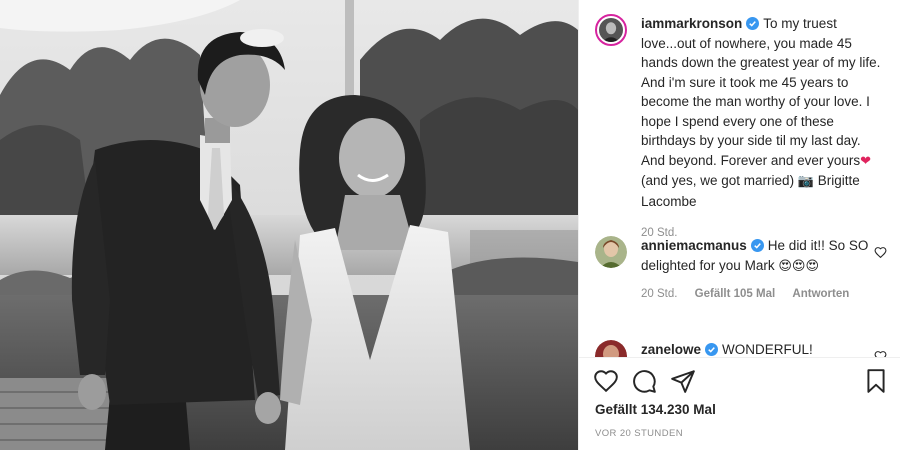 Image resolution: width=900 pixels, height=450 pixels. I want to click on author-avatar-image, so click(611, 30).